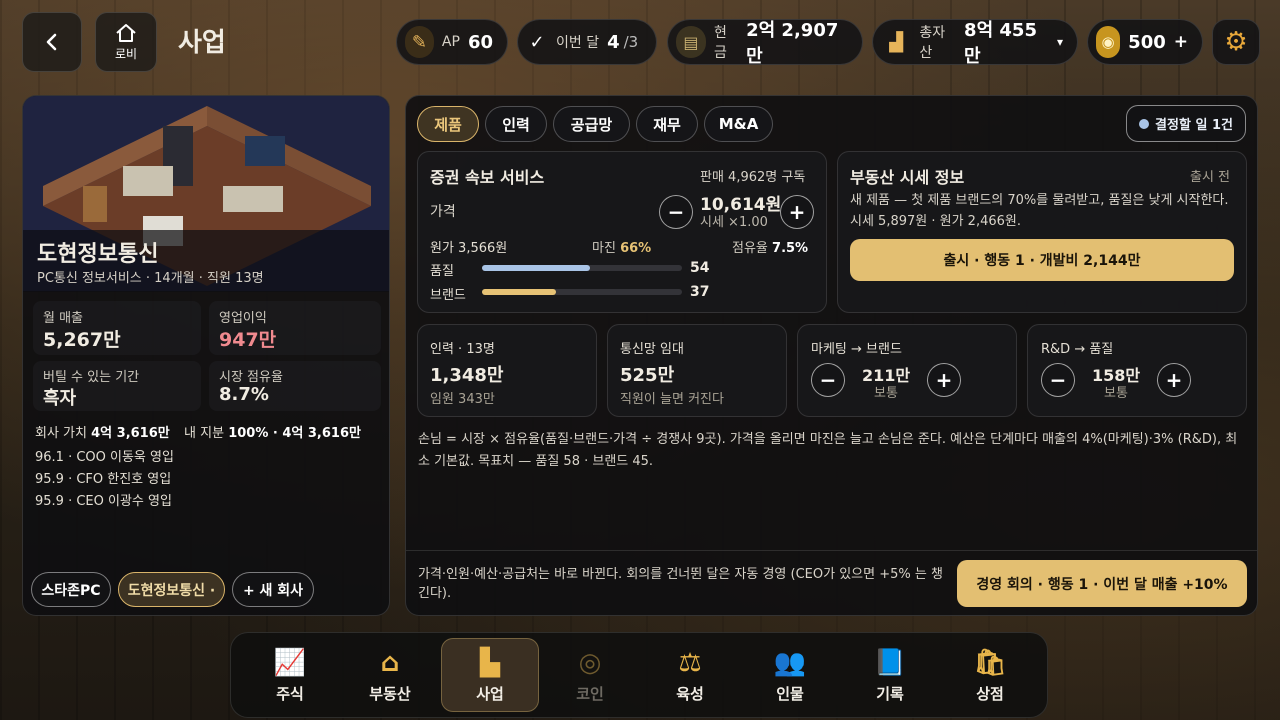 This screenshot has width=1280, height=720. What do you see at coordinates (790, 248) in the screenshot?
I see `share-value: 7.5%` at bounding box center [790, 248].